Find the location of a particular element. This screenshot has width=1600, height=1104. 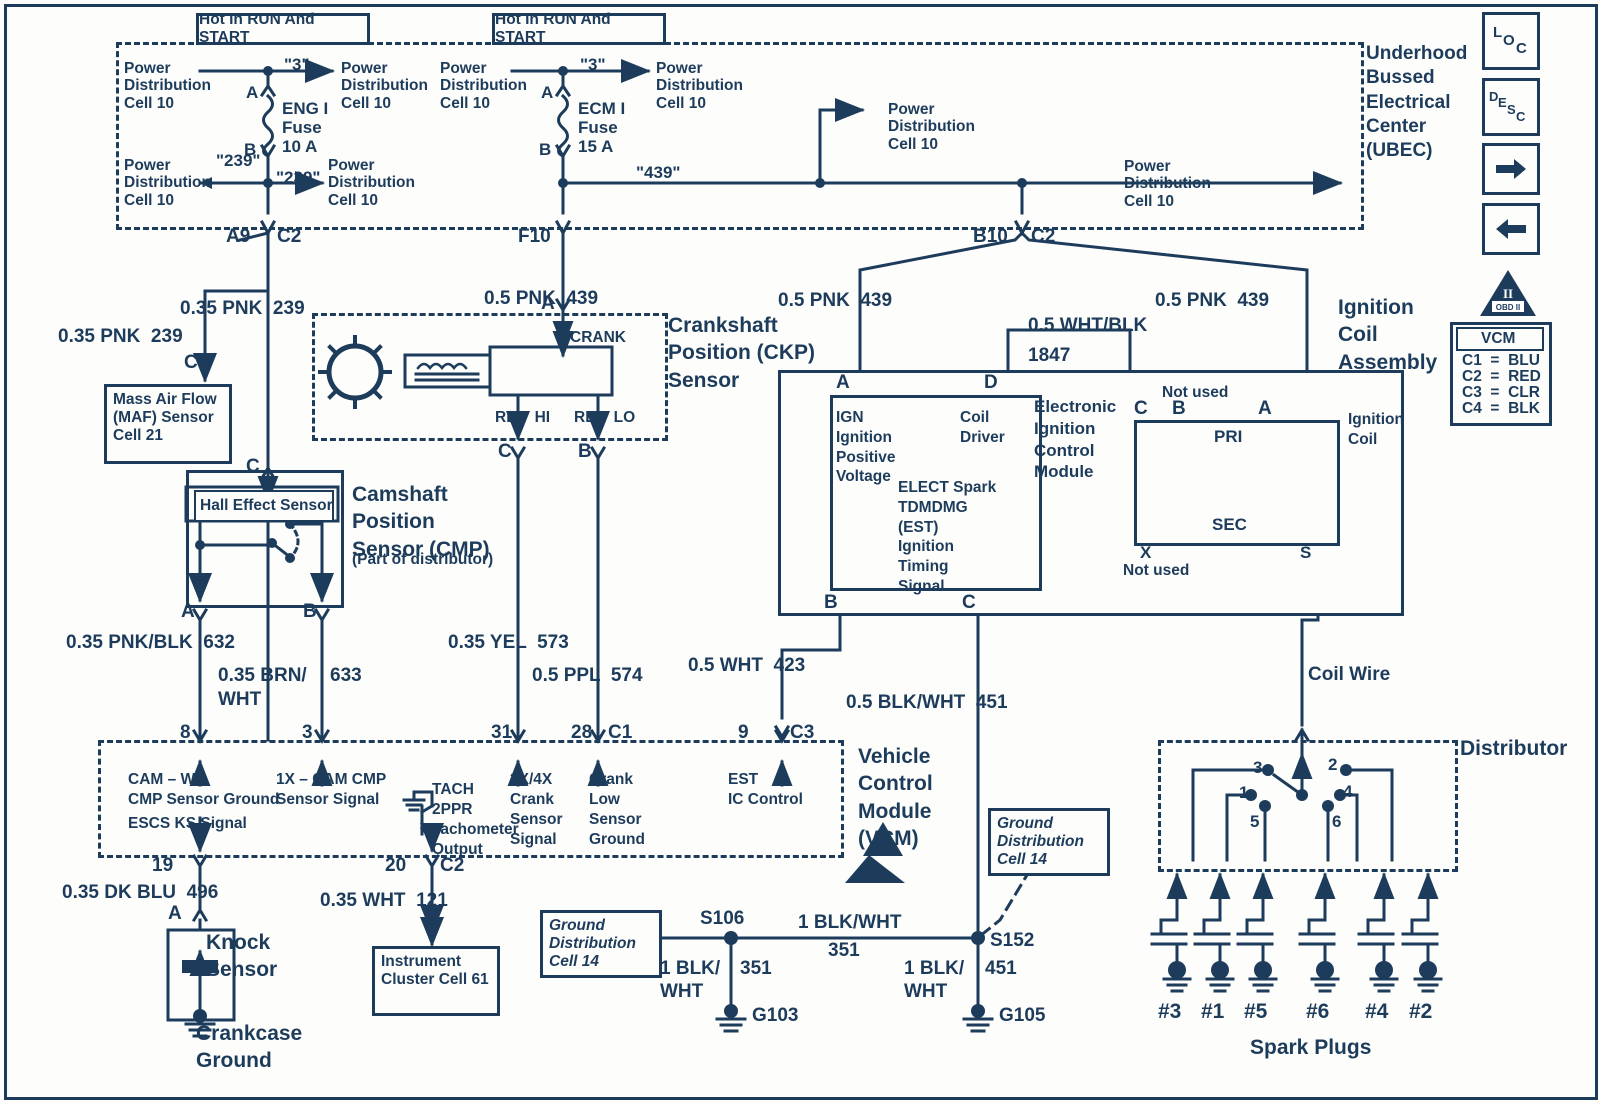

vcm-legend-row-c1: C1 = BLU is located at coordinates (1501, 360).